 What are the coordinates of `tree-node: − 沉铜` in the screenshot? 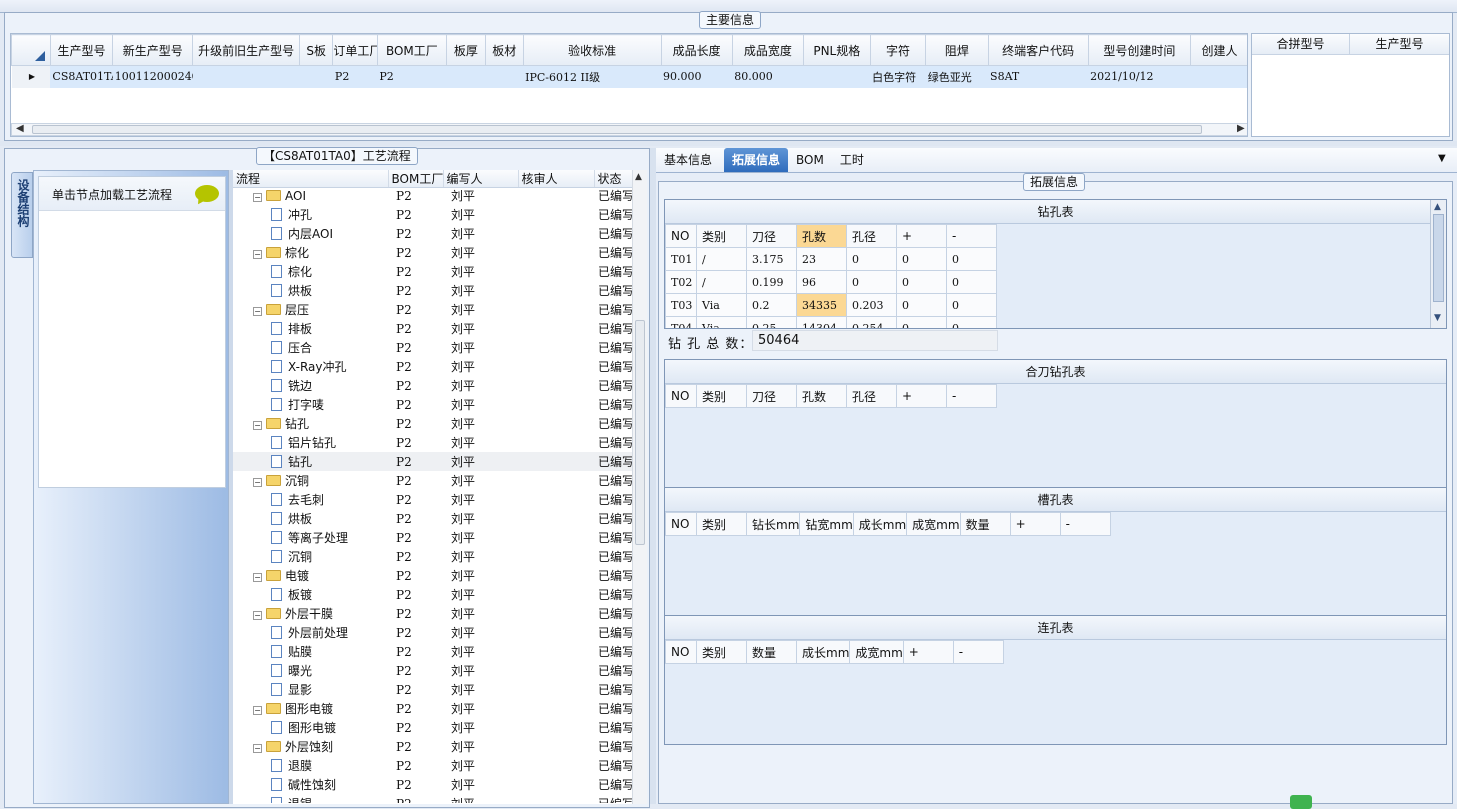 It's located at (310, 480).